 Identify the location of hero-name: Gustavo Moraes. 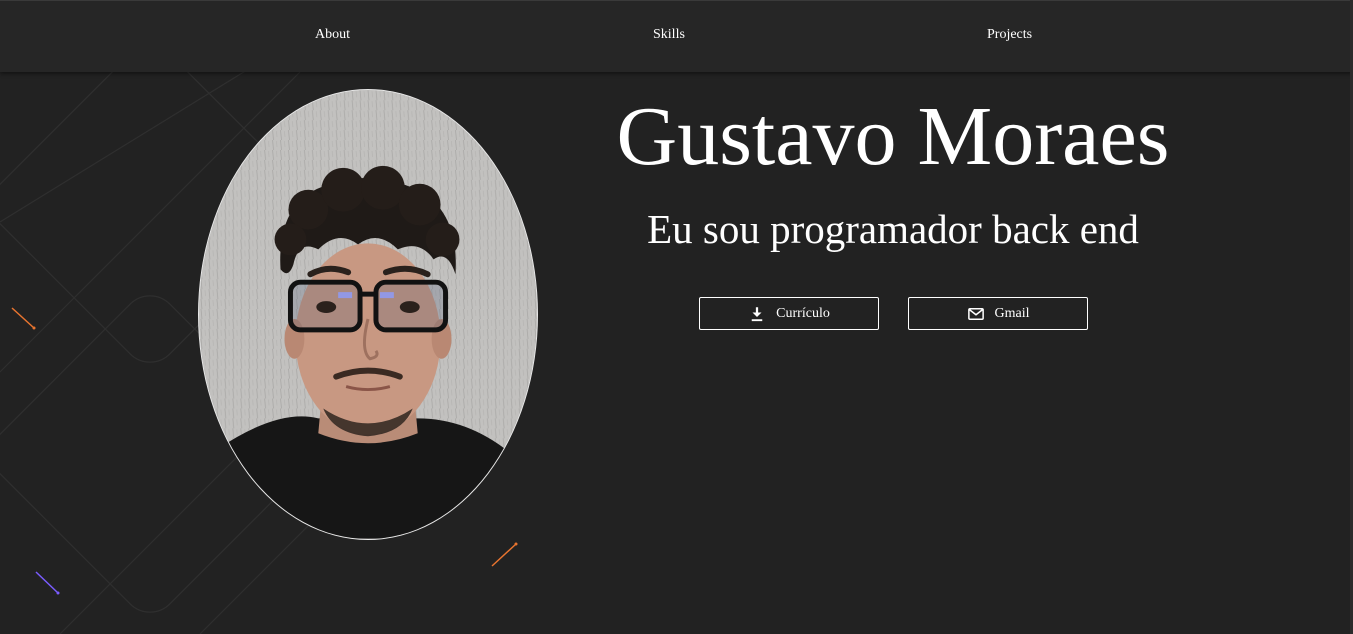
(893, 136).